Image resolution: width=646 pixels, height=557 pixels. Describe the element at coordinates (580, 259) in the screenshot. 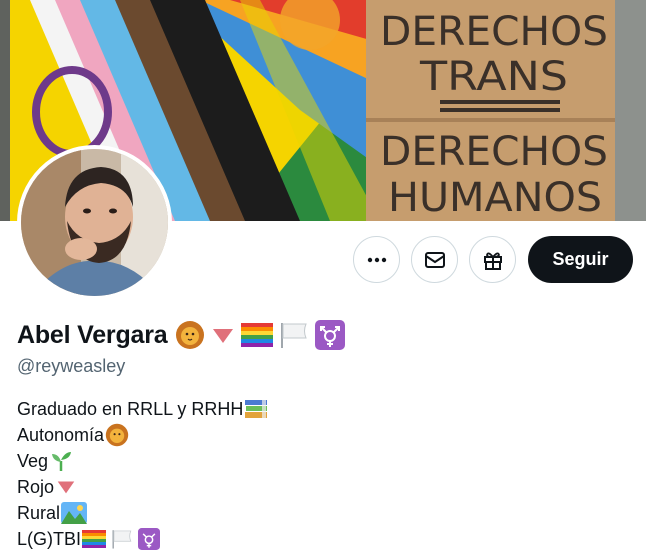

I see `follow-button: Seguir` at that location.